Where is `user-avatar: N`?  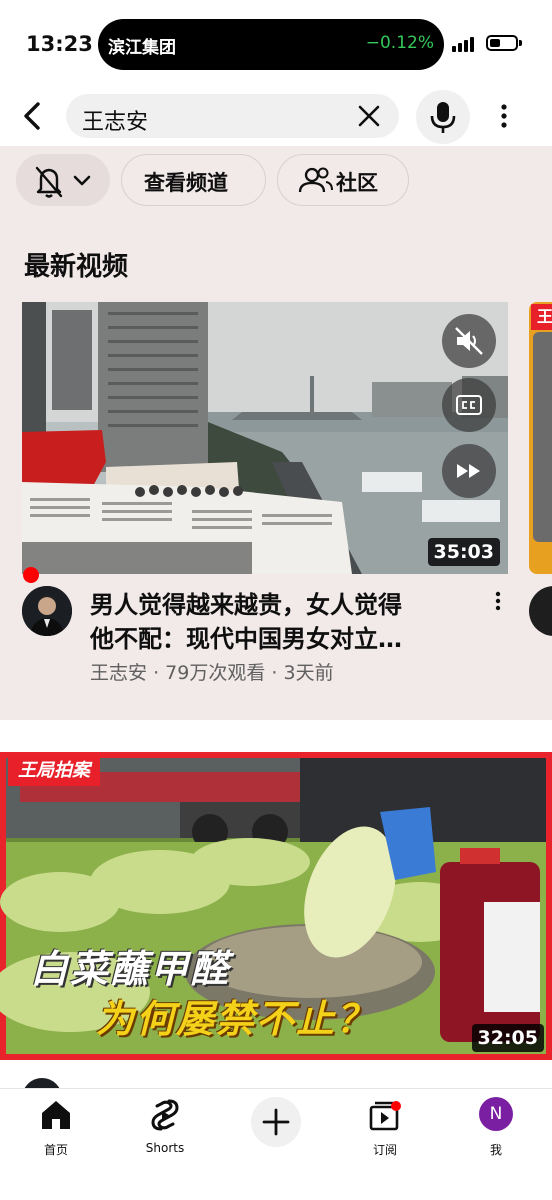 user-avatar: N is located at coordinates (496, 1114).